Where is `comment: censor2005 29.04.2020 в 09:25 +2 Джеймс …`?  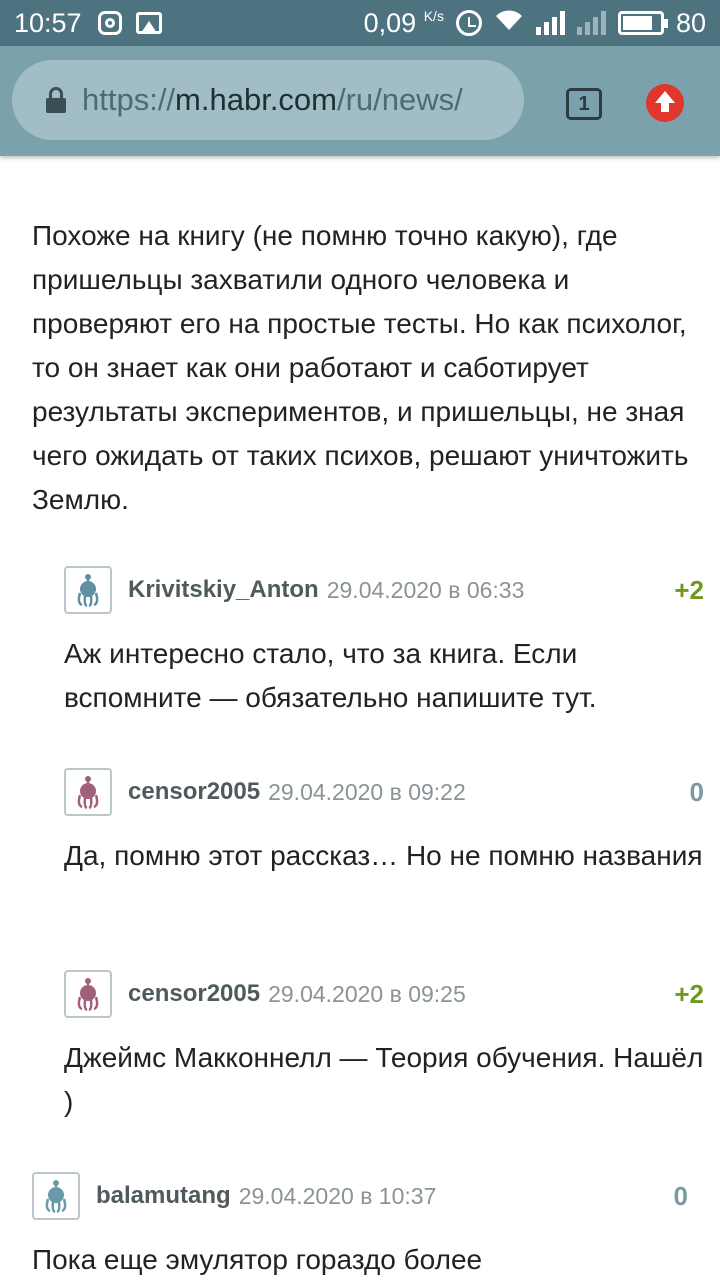 comment: censor2005 29.04.2020 в 09:25 +2 Джеймс … is located at coordinates (384, 1047).